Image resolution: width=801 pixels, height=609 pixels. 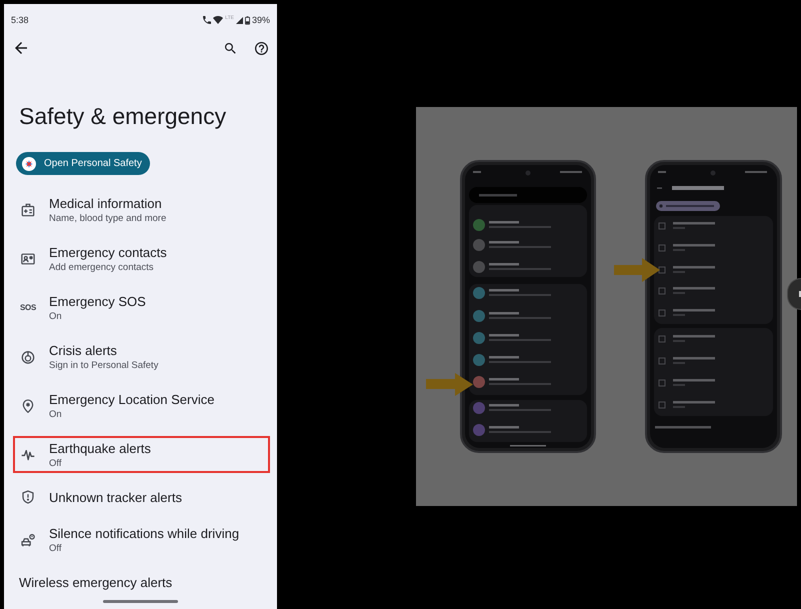 What do you see at coordinates (29, 163) in the screenshot?
I see `star-icon` at bounding box center [29, 163].